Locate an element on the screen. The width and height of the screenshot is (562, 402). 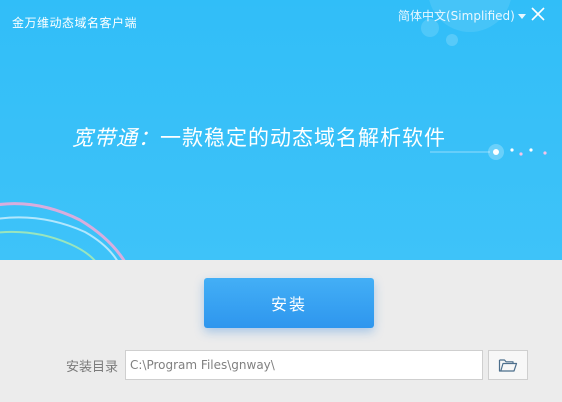
chevron-down-icon is located at coordinates (521, 16).